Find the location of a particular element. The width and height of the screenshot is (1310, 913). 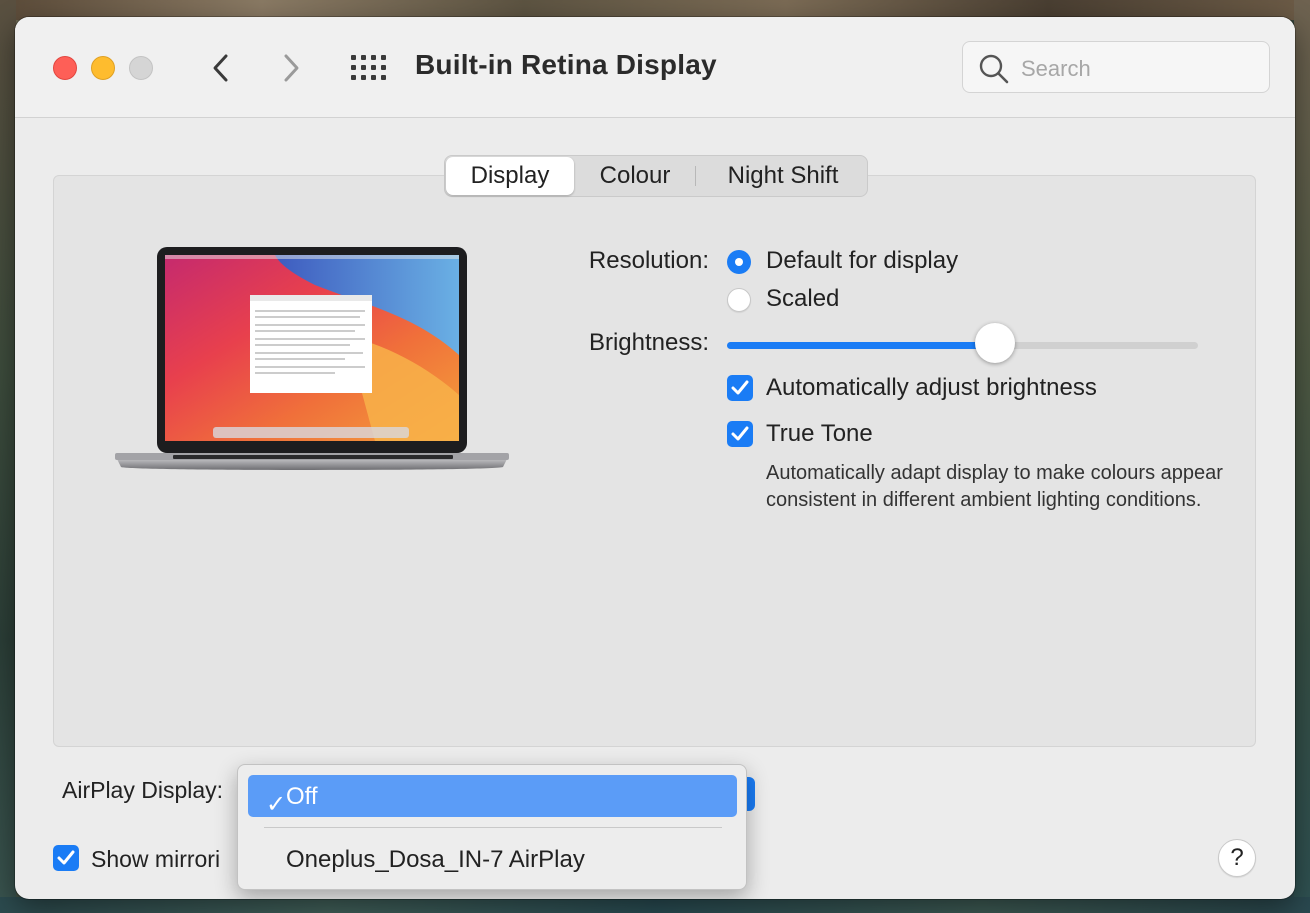

airplay-display-label: AirPlay Display: is located at coordinates (143, 790).